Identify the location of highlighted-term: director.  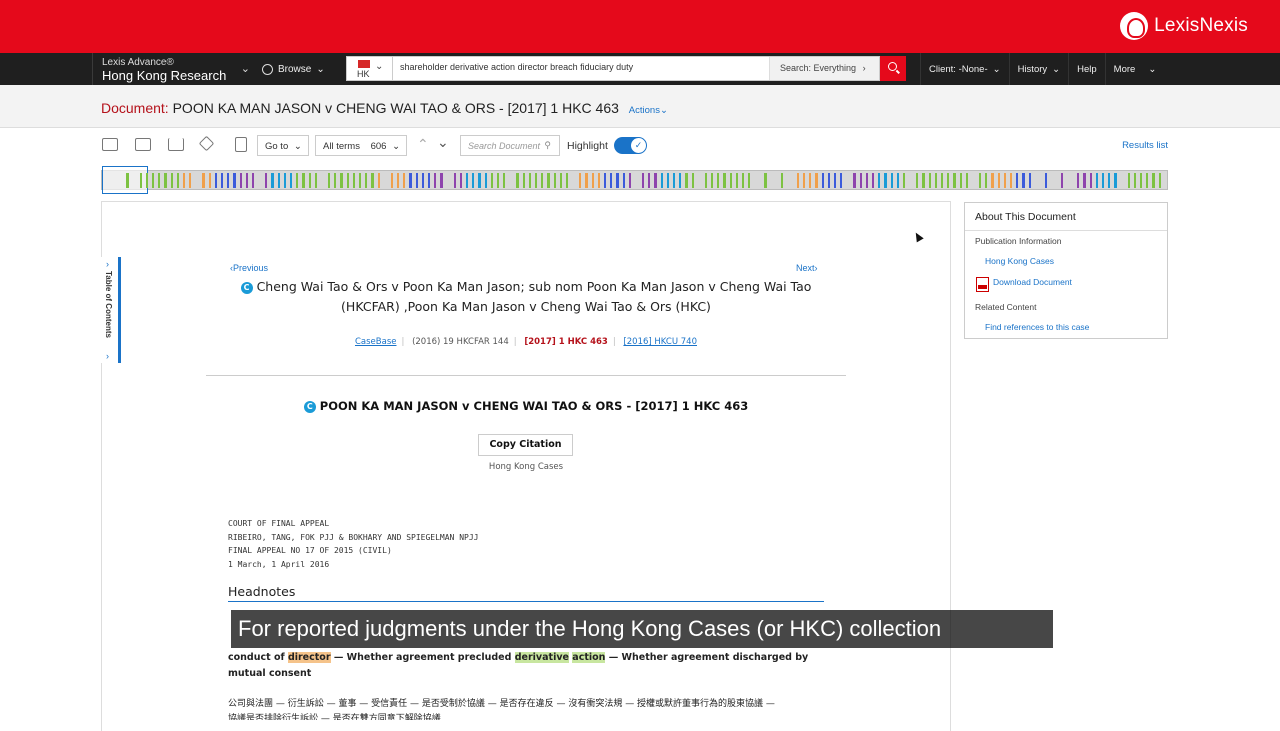
(309, 657).